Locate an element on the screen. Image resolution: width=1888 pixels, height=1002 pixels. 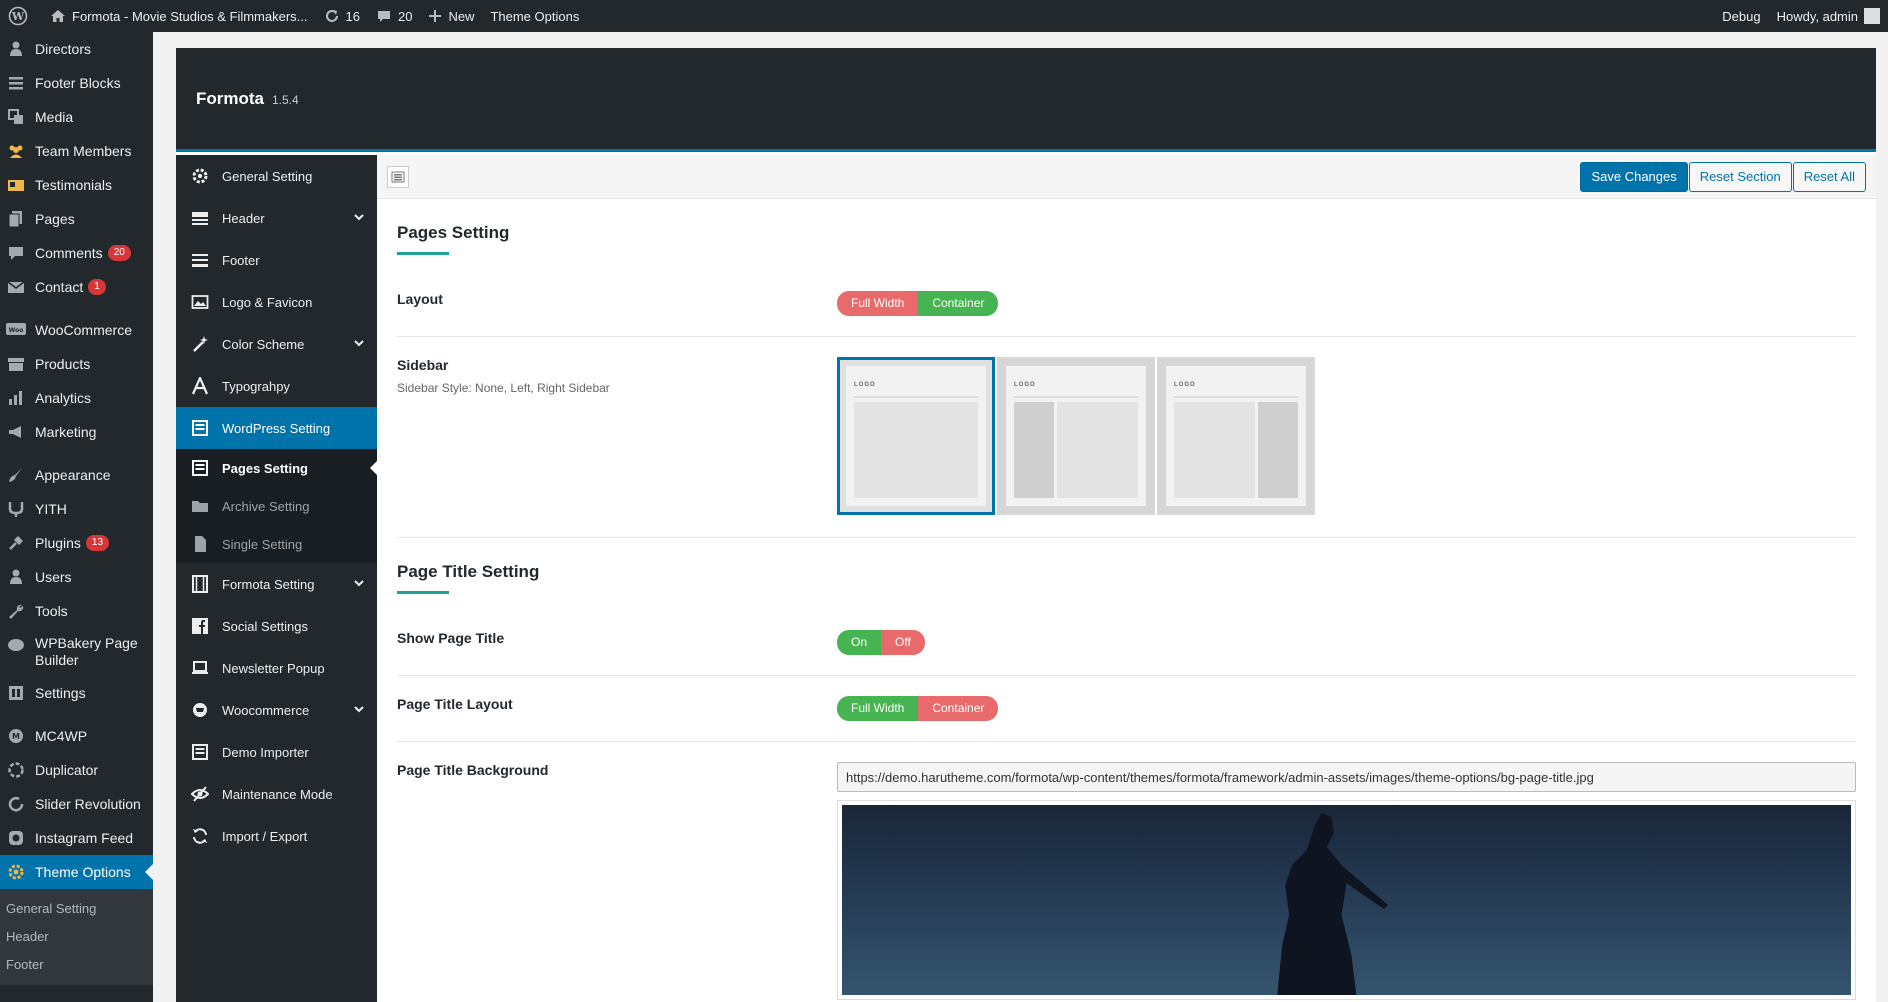
nav-general-setting: General Setting is located at coordinates (276, 176).